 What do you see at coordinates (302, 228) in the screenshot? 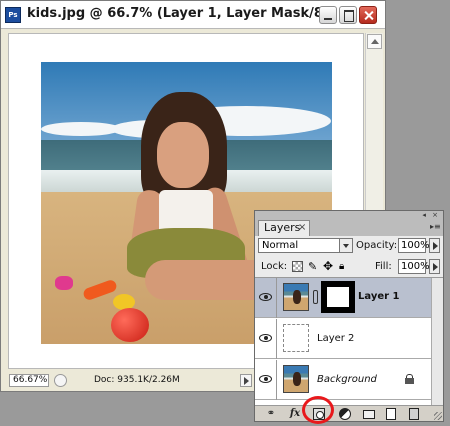
I see `tab-close-icon: ×` at bounding box center [302, 228].